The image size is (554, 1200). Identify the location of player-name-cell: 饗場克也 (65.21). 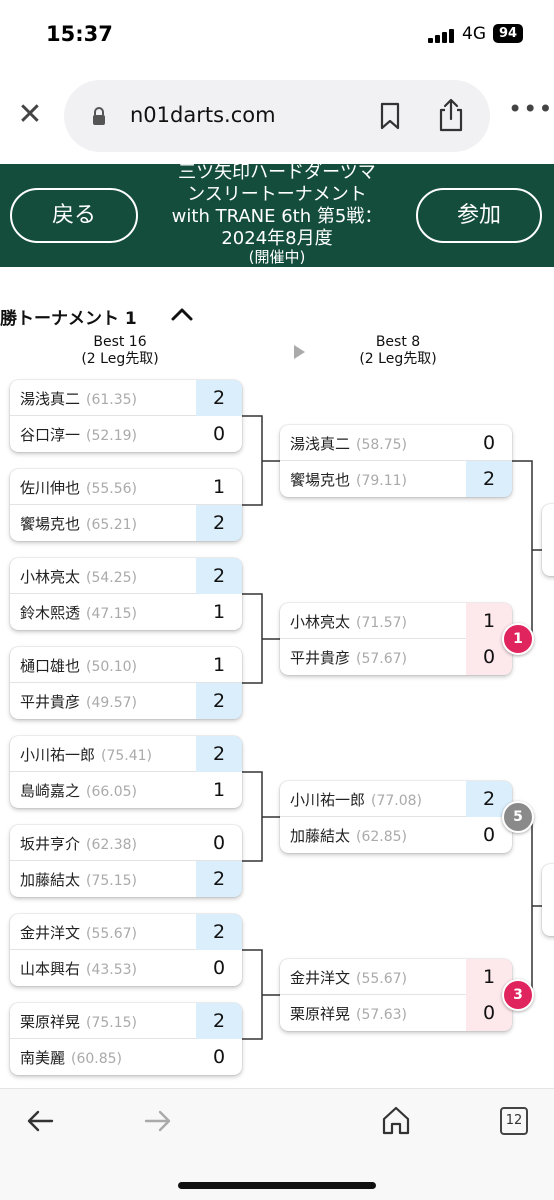
(78, 523).